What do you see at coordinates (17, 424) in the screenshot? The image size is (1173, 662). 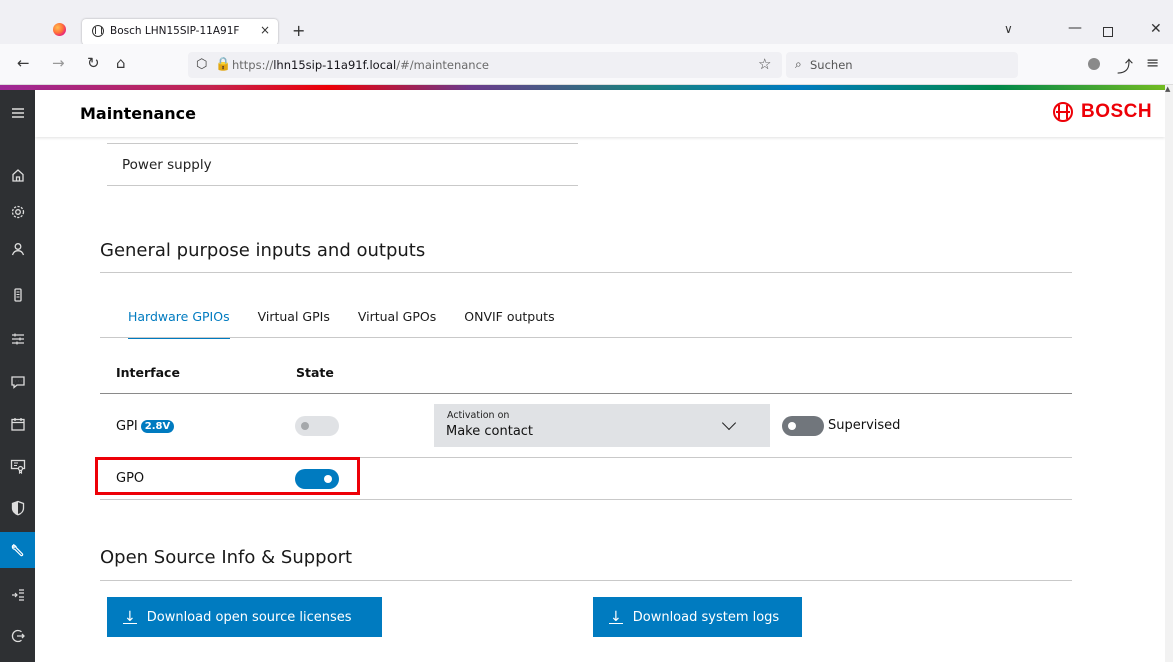 I see `calendar-icon` at bounding box center [17, 424].